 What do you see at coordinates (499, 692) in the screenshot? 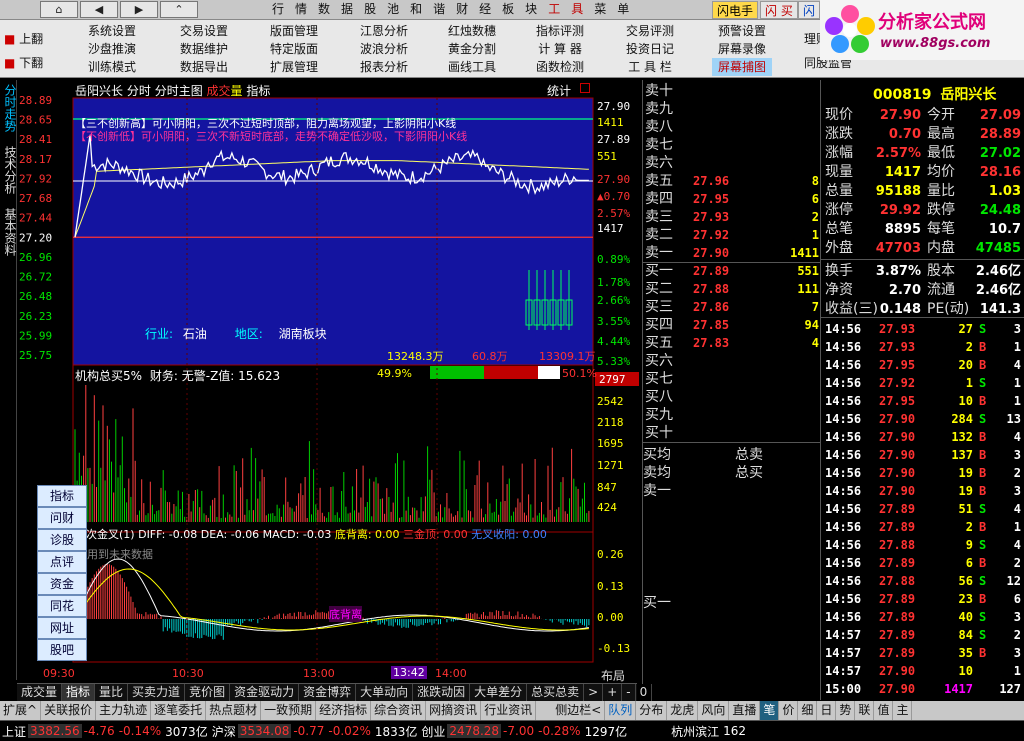
I see `chart-tab-9: 大单差分` at bounding box center [499, 692].